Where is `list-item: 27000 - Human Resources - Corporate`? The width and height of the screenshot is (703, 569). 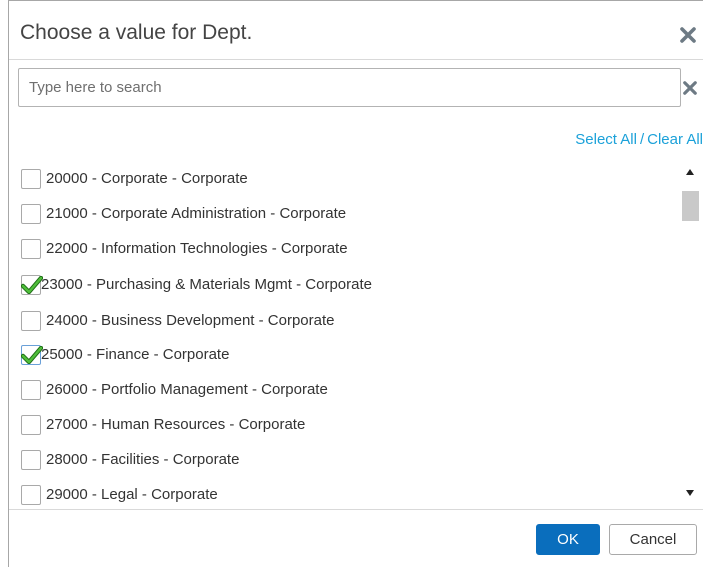
list-item: 27000 - Human Resources - Corporate is located at coordinates (163, 424).